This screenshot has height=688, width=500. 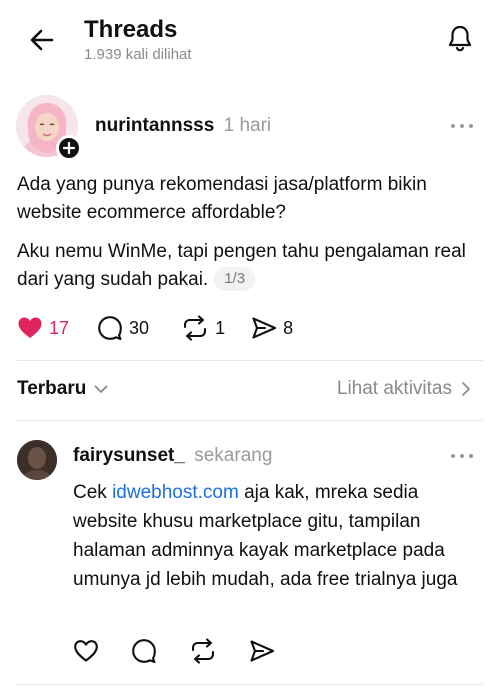 What do you see at coordinates (59, 327) in the screenshot?
I see `like-count: 17` at bounding box center [59, 327].